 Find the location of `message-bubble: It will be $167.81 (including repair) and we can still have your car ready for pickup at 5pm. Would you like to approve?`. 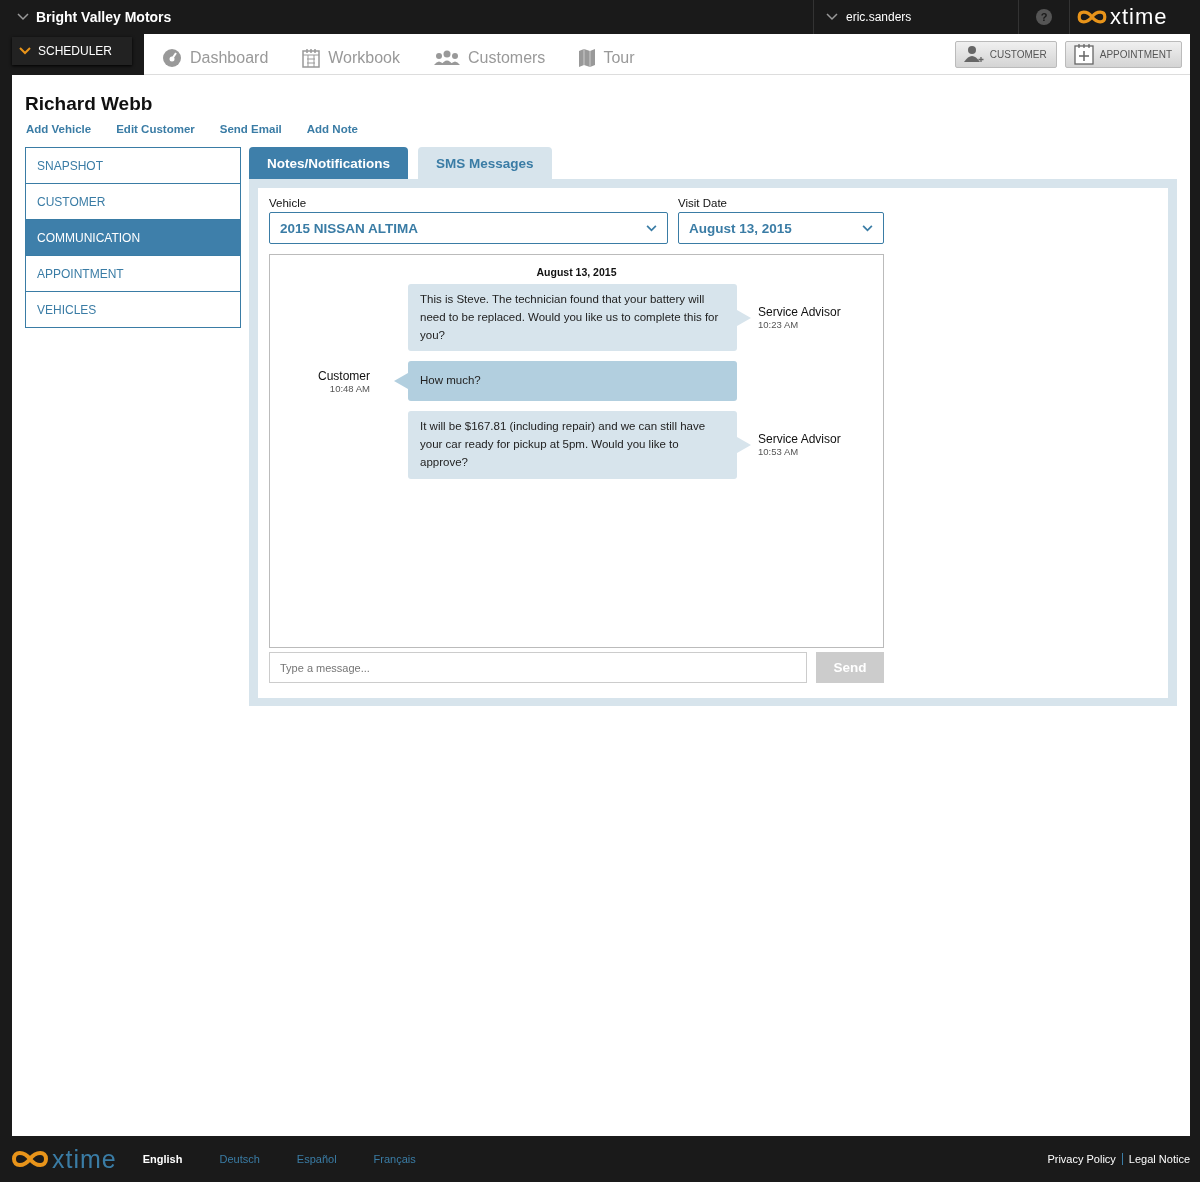

message-bubble: It will be $167.81 (including repair) and we can still have your car ready for pickup at 5pm. Would you like to approve? is located at coordinates (572, 445).